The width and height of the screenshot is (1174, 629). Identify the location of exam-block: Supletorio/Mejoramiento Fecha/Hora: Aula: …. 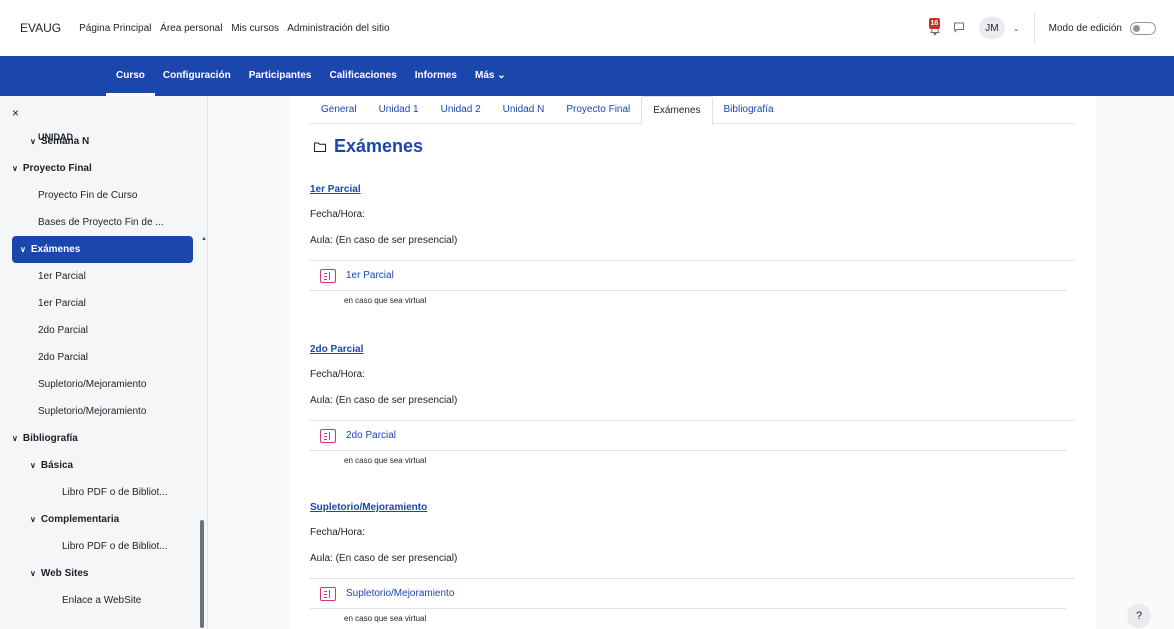
(692, 565).